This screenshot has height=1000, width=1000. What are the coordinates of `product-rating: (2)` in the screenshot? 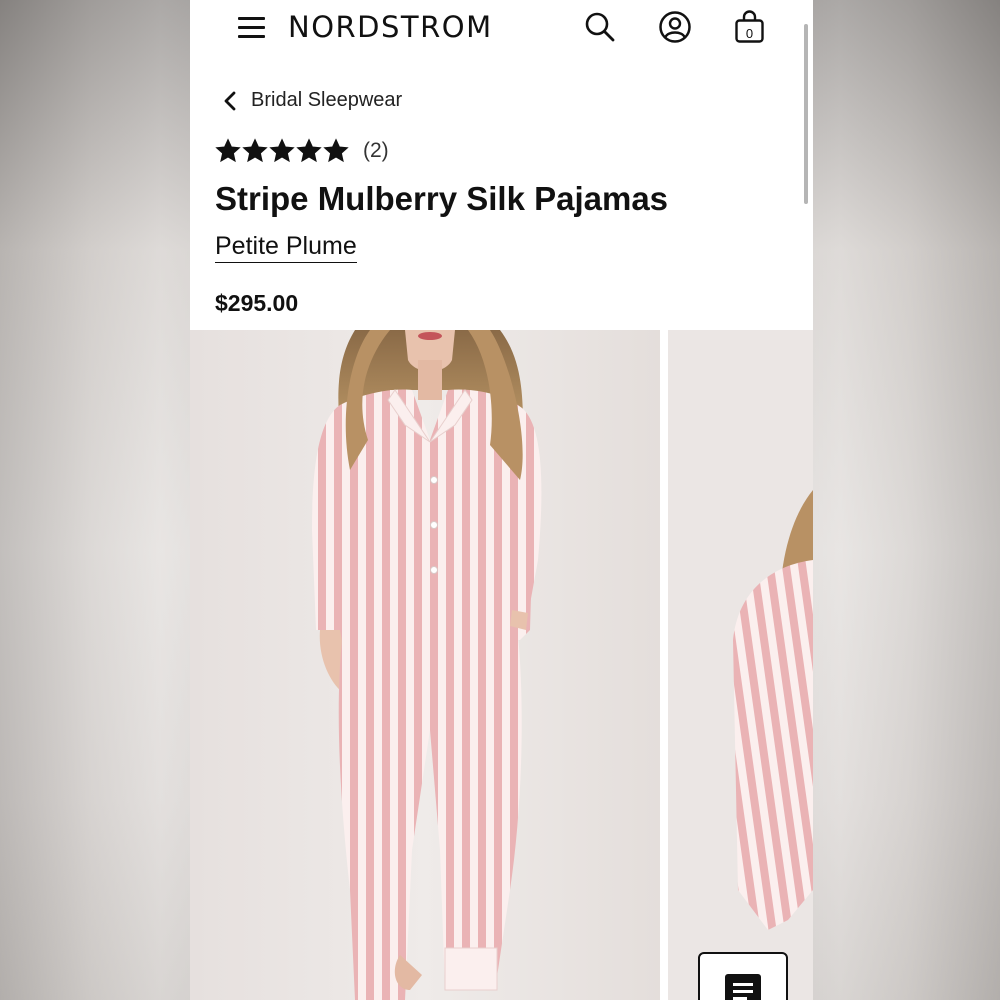 It's located at (302, 151).